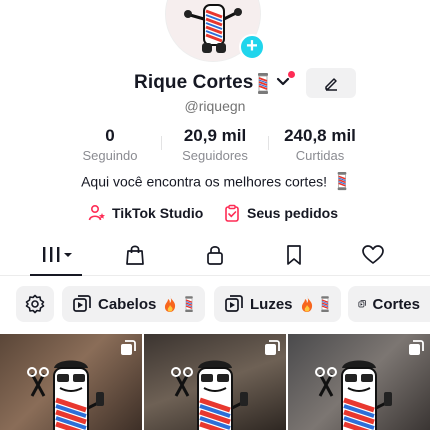 The width and height of the screenshot is (430, 430). Describe the element at coordinates (194, 82) in the screenshot. I see `profile-name: Rique Cortes` at that location.